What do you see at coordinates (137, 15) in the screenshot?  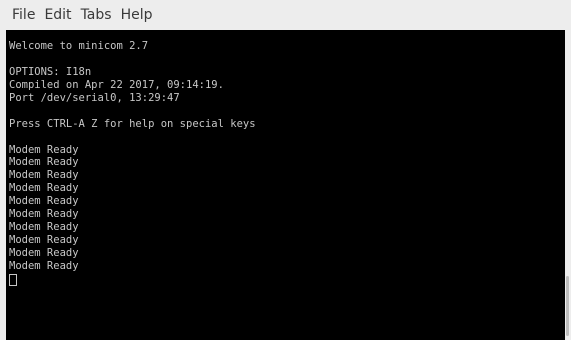 I see `menu-help: Help` at bounding box center [137, 15].